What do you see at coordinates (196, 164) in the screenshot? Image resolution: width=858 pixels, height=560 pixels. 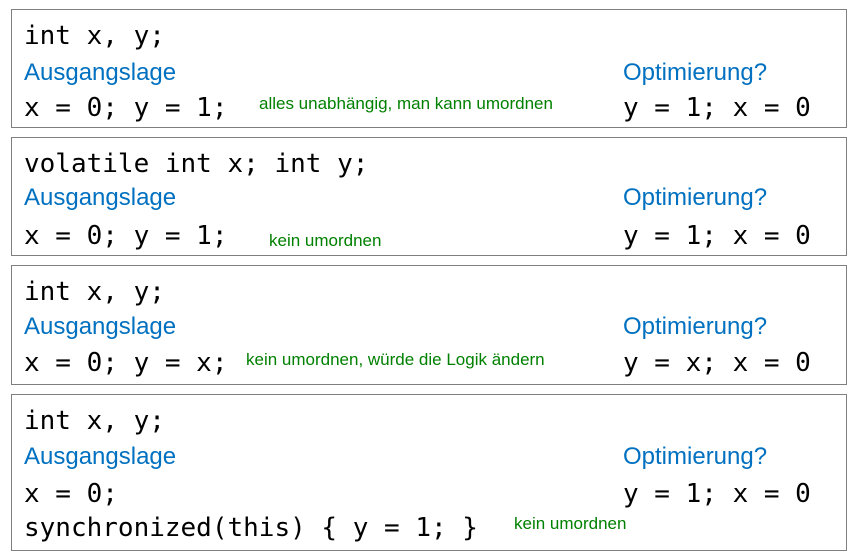 I see `declaration-code: volatile int x; int y;` at bounding box center [196, 164].